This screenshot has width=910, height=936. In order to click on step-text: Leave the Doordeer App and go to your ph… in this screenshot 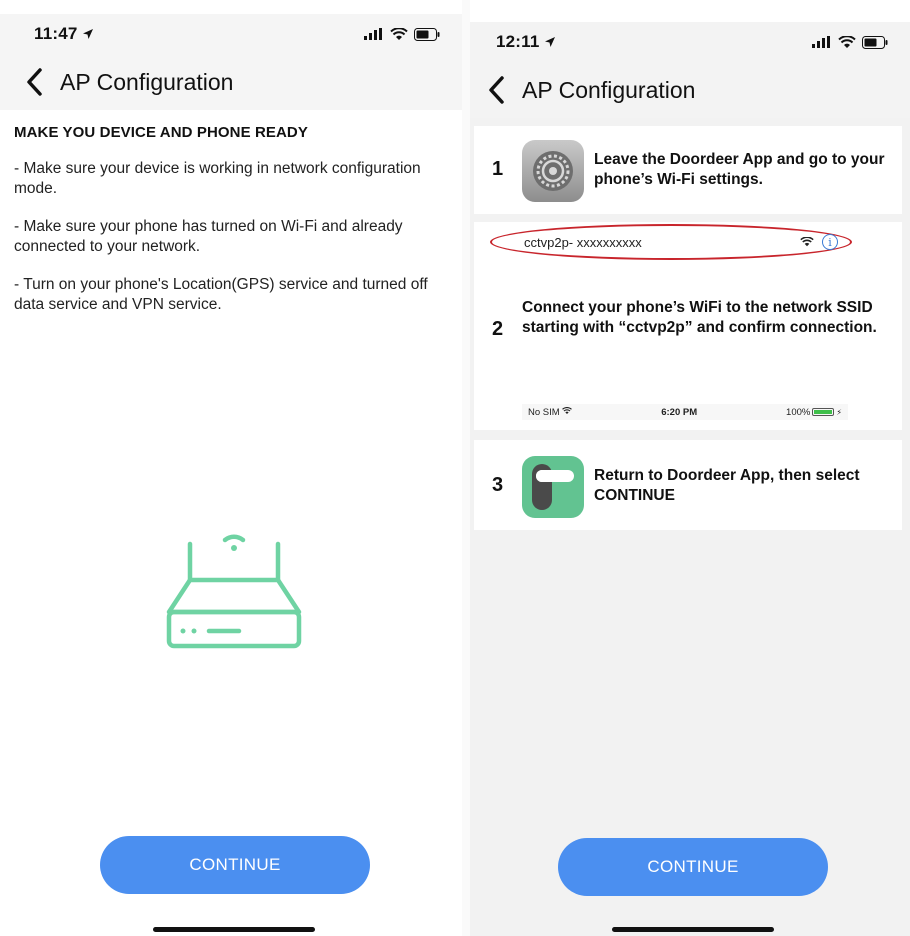, I will do `click(739, 169)`.